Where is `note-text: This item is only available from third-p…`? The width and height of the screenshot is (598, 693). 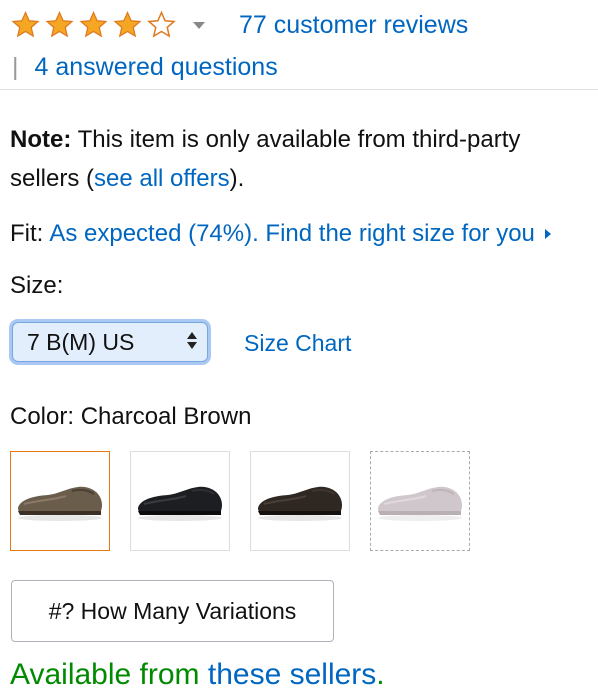
note-text: This item is only available from third-p… is located at coordinates (265, 159).